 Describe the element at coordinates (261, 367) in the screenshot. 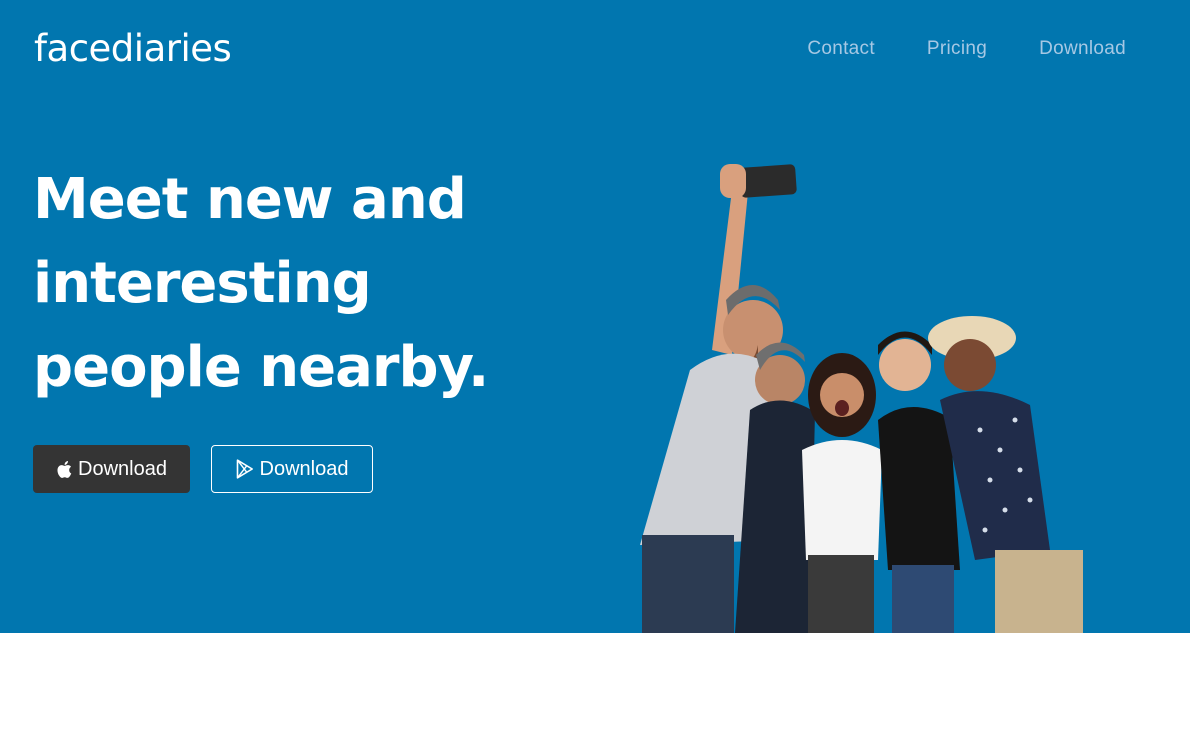

I see `headline-line: people nearby.` at that location.